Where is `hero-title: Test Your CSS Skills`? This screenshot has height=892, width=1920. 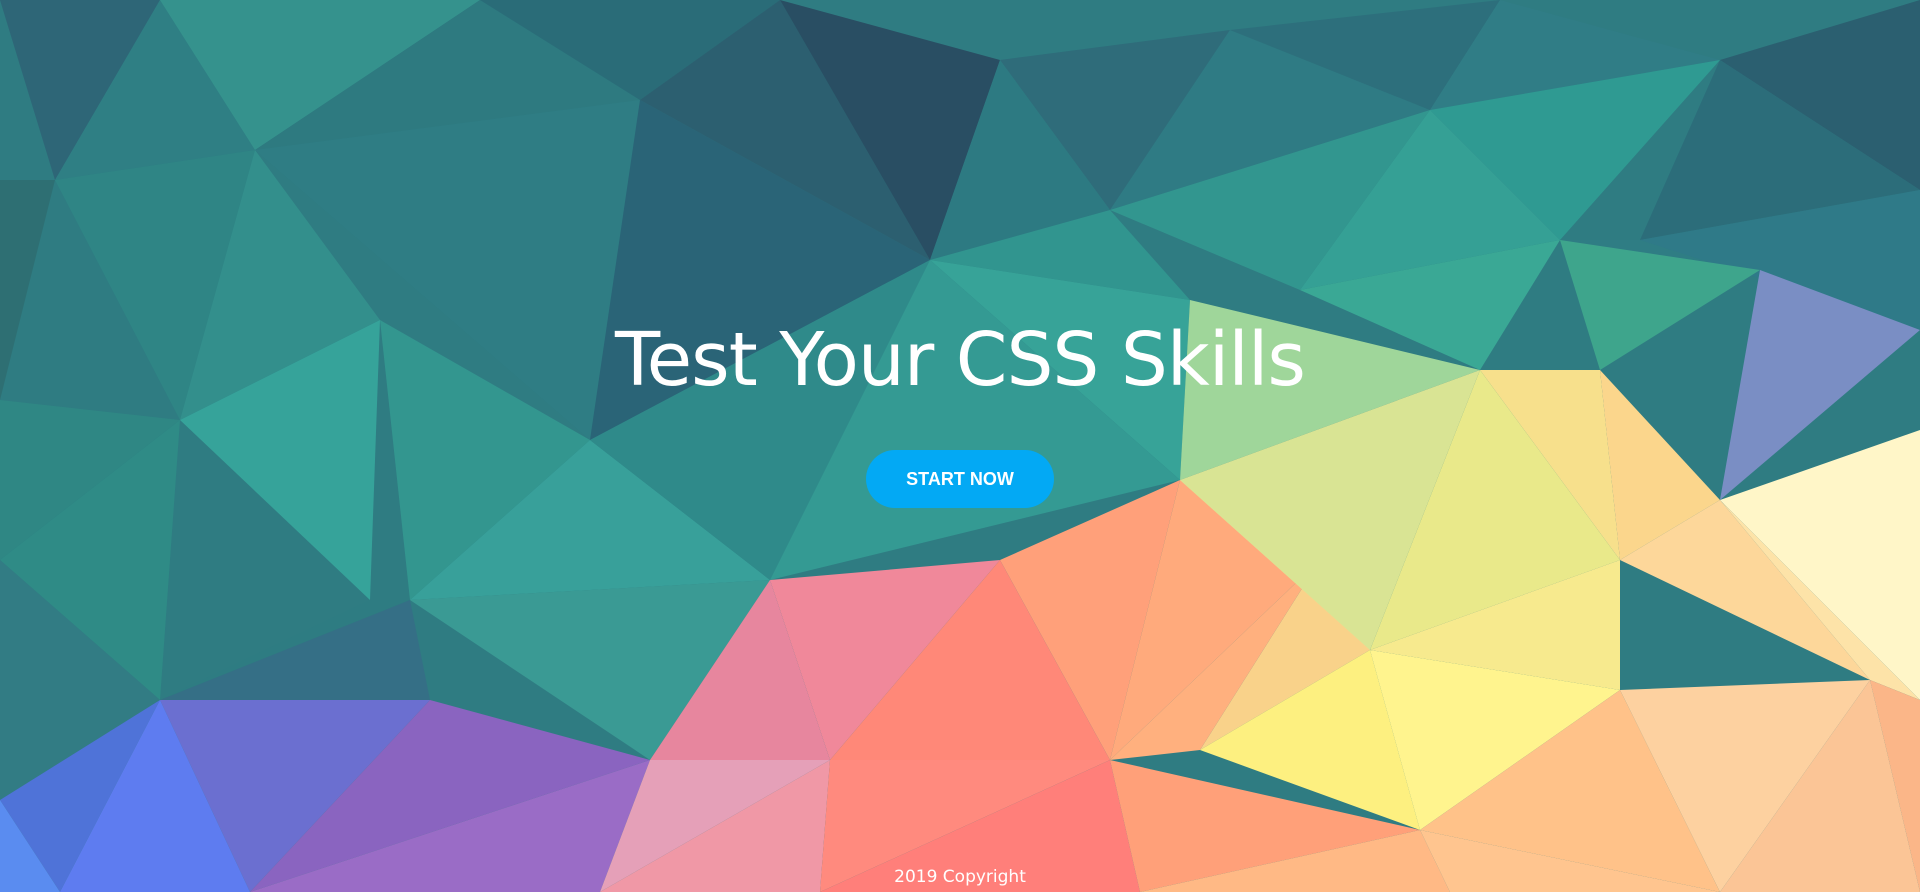
hero-title: Test Your CSS Skills is located at coordinates (960, 360).